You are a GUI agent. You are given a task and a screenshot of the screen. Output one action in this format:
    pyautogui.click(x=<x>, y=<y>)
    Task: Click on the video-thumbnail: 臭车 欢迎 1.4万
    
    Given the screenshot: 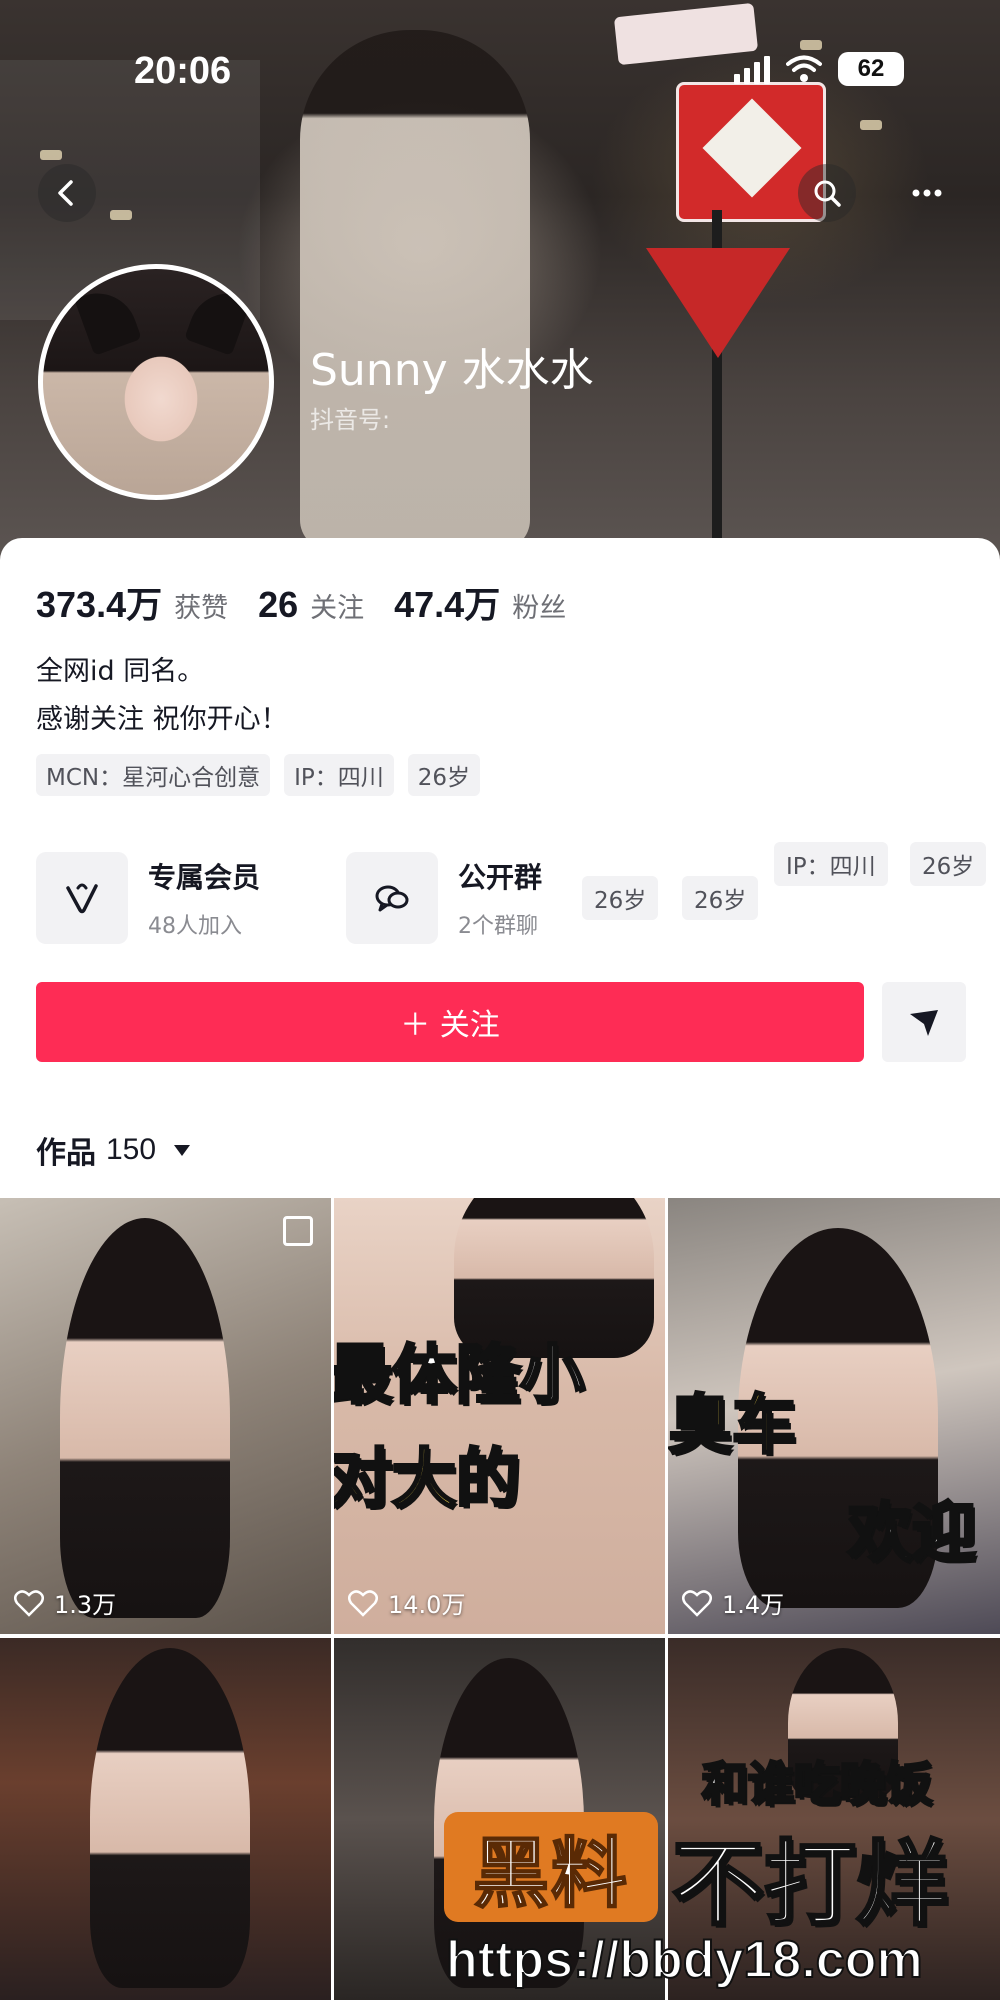 What is the action you would take?
    pyautogui.click(x=834, y=1416)
    